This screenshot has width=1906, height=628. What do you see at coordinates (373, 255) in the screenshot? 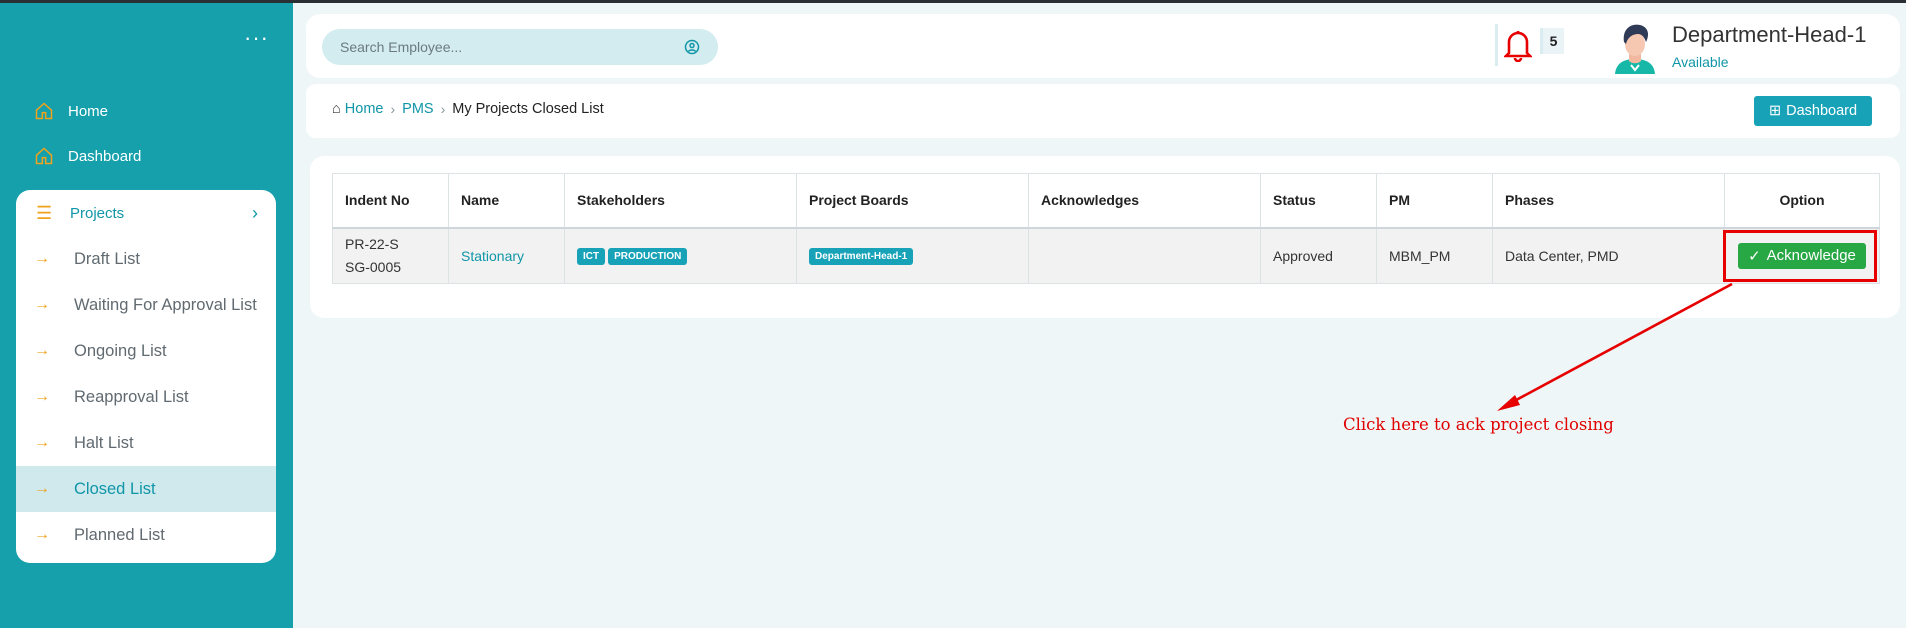
I see `indent-no: PR-22-SSG-0005` at bounding box center [373, 255].